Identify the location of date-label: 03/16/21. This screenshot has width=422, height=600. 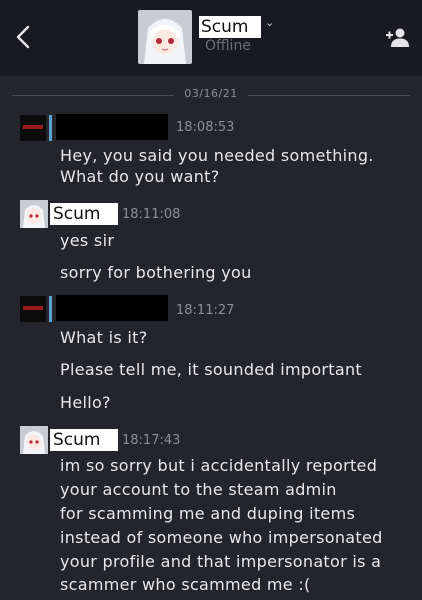
(211, 93).